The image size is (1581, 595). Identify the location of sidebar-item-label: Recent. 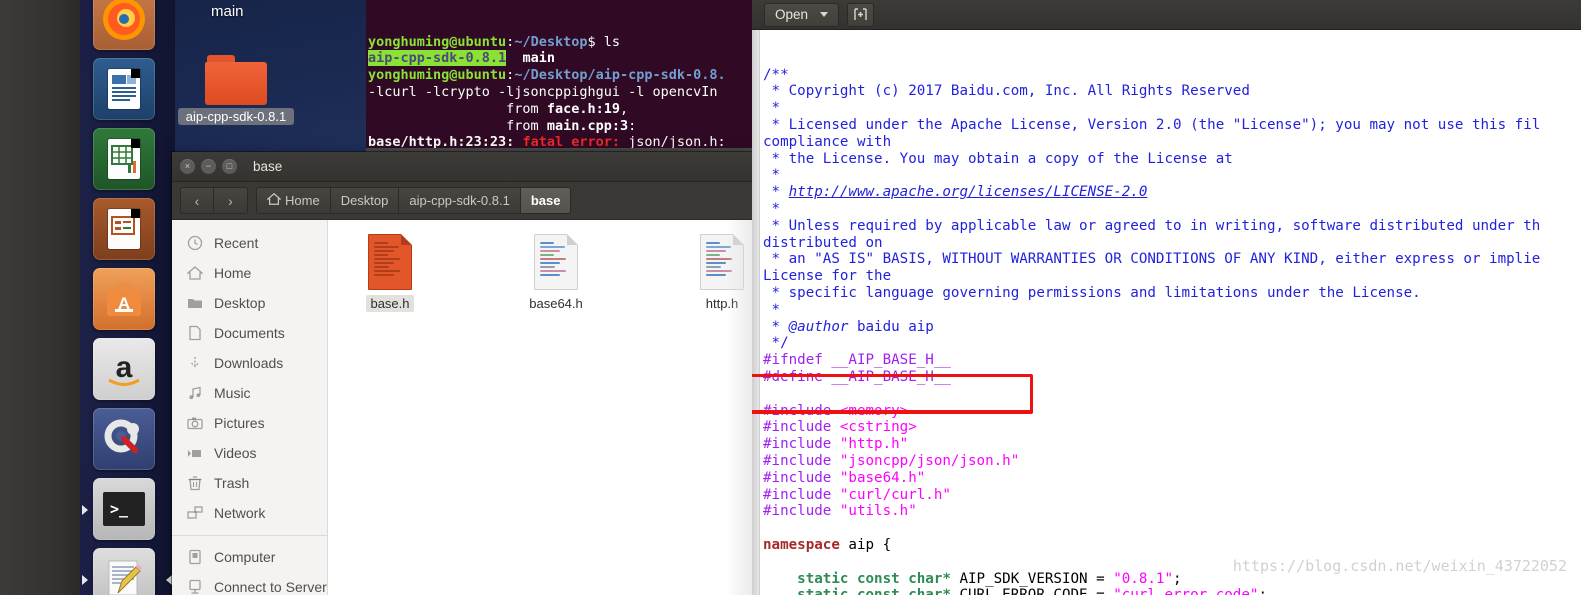
(236, 243).